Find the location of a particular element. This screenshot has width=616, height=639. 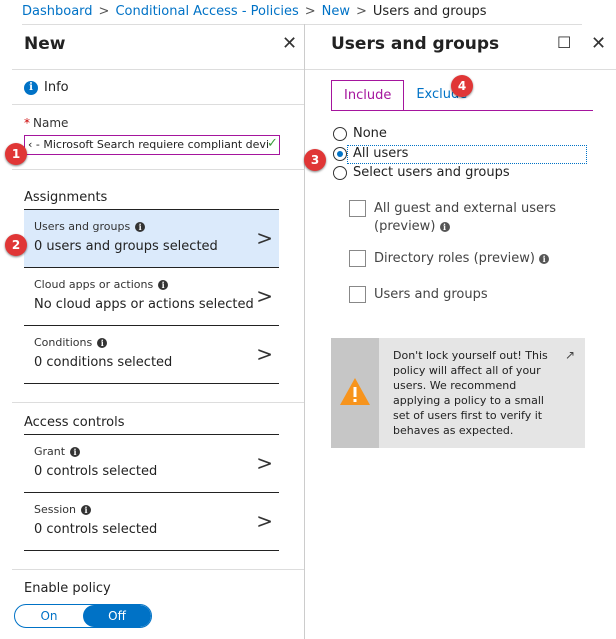

checkbox-label: Directory roles (preview) i is located at coordinates (482, 259).